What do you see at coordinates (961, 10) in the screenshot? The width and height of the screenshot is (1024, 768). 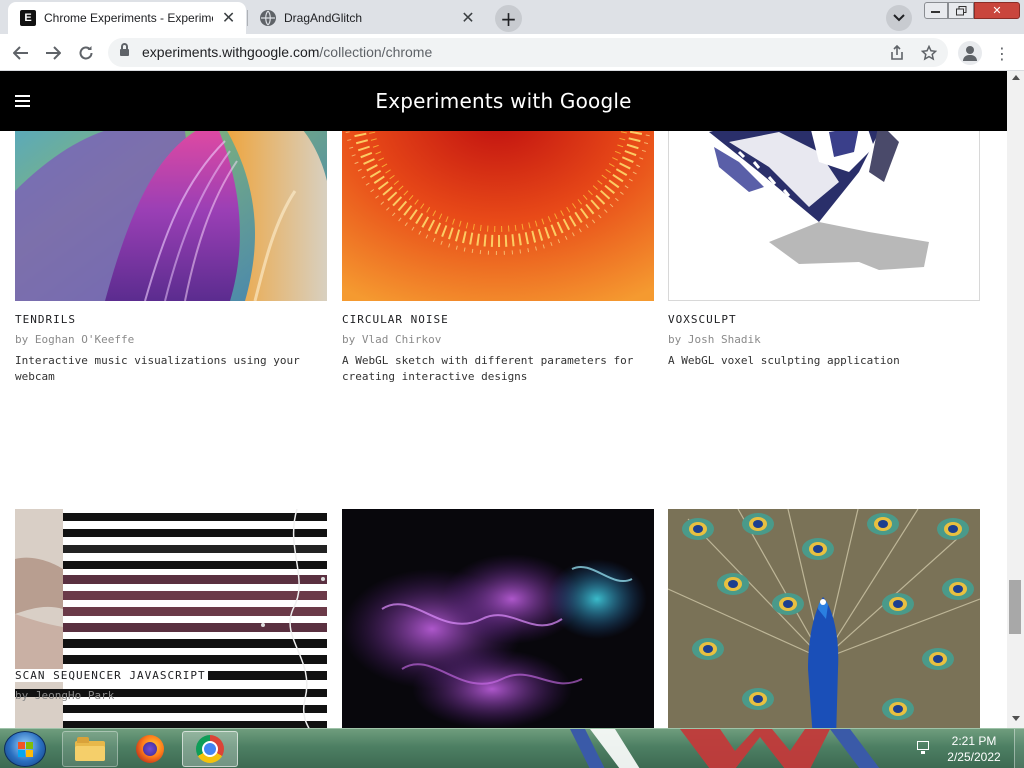 I see `restore-window-button` at bounding box center [961, 10].